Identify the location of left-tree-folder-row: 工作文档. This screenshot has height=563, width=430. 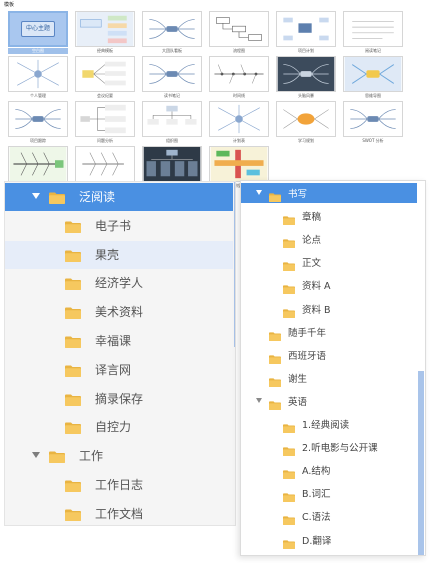
(119, 512).